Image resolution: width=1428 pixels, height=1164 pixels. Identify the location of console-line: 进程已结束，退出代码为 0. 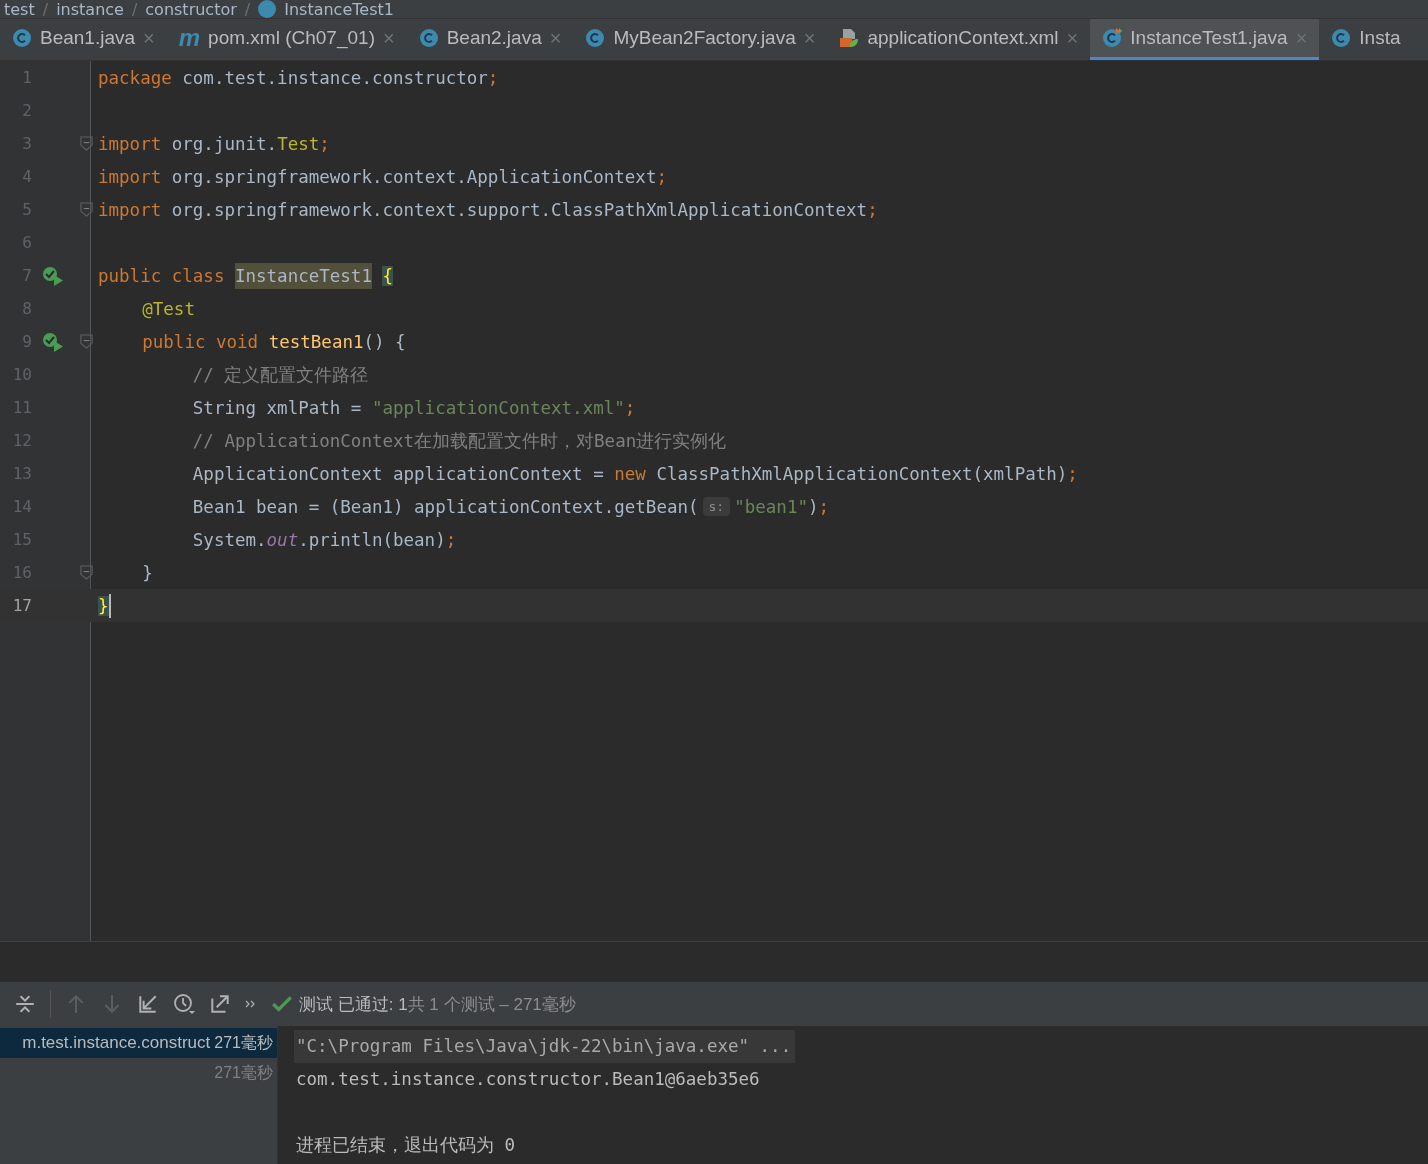
(406, 1145).